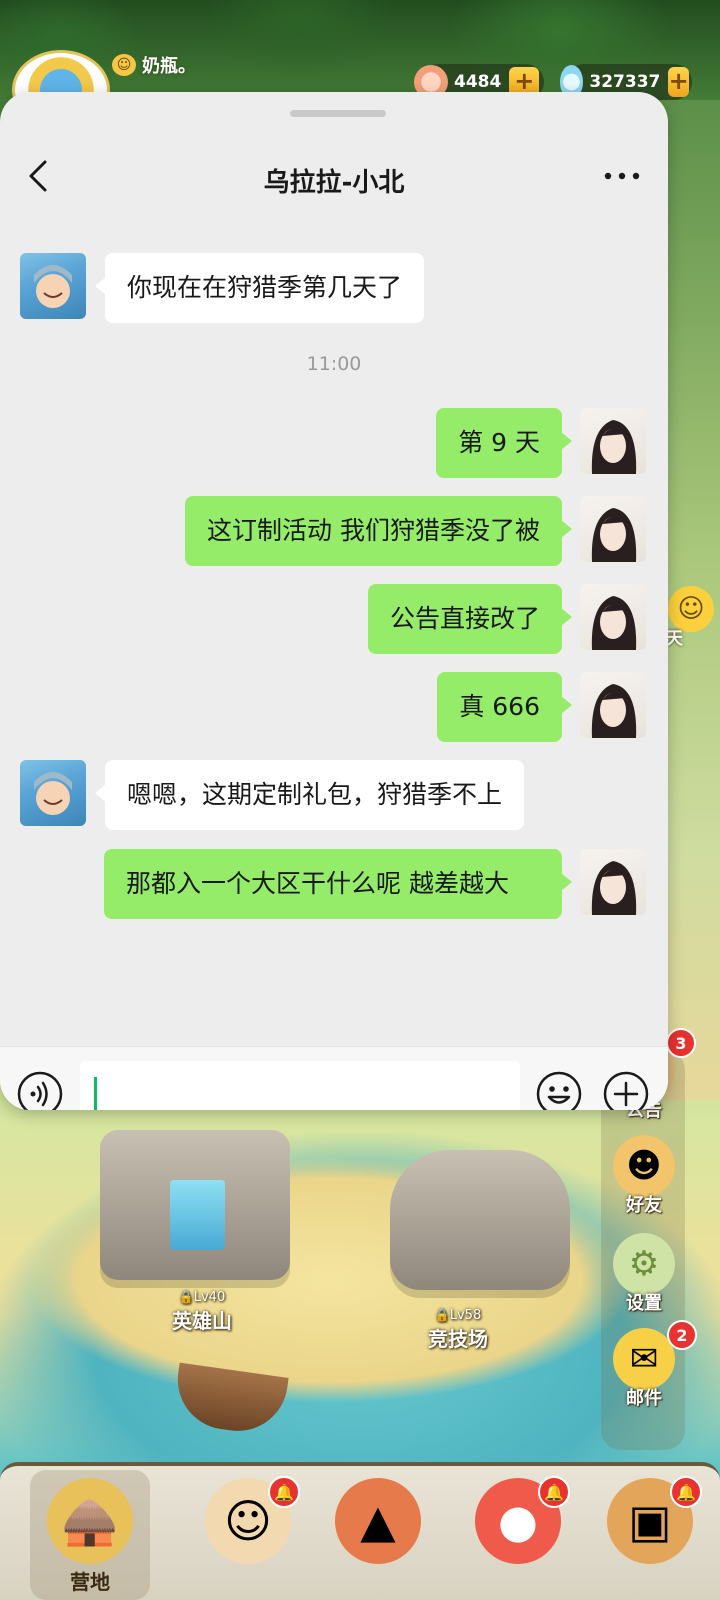 This screenshot has width=720, height=1600. What do you see at coordinates (248, 1535) in the screenshot?
I see `nav-heroes: ☺ 🔔` at bounding box center [248, 1535].